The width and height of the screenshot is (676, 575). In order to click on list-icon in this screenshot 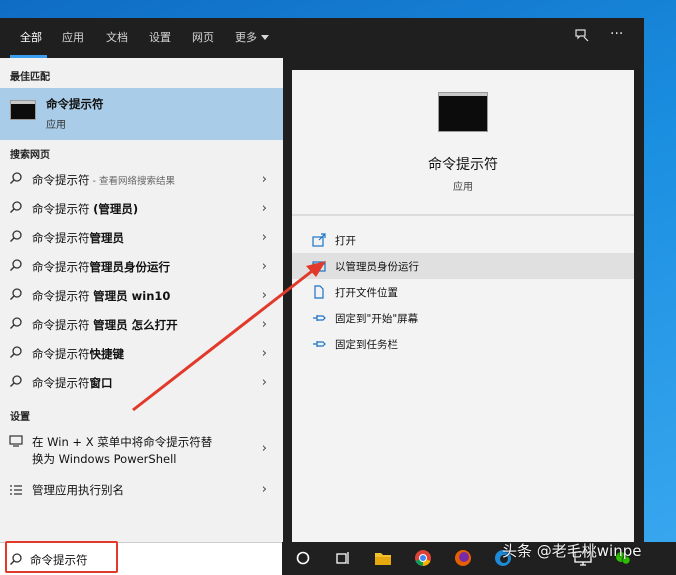, I will do `click(16, 490)`.